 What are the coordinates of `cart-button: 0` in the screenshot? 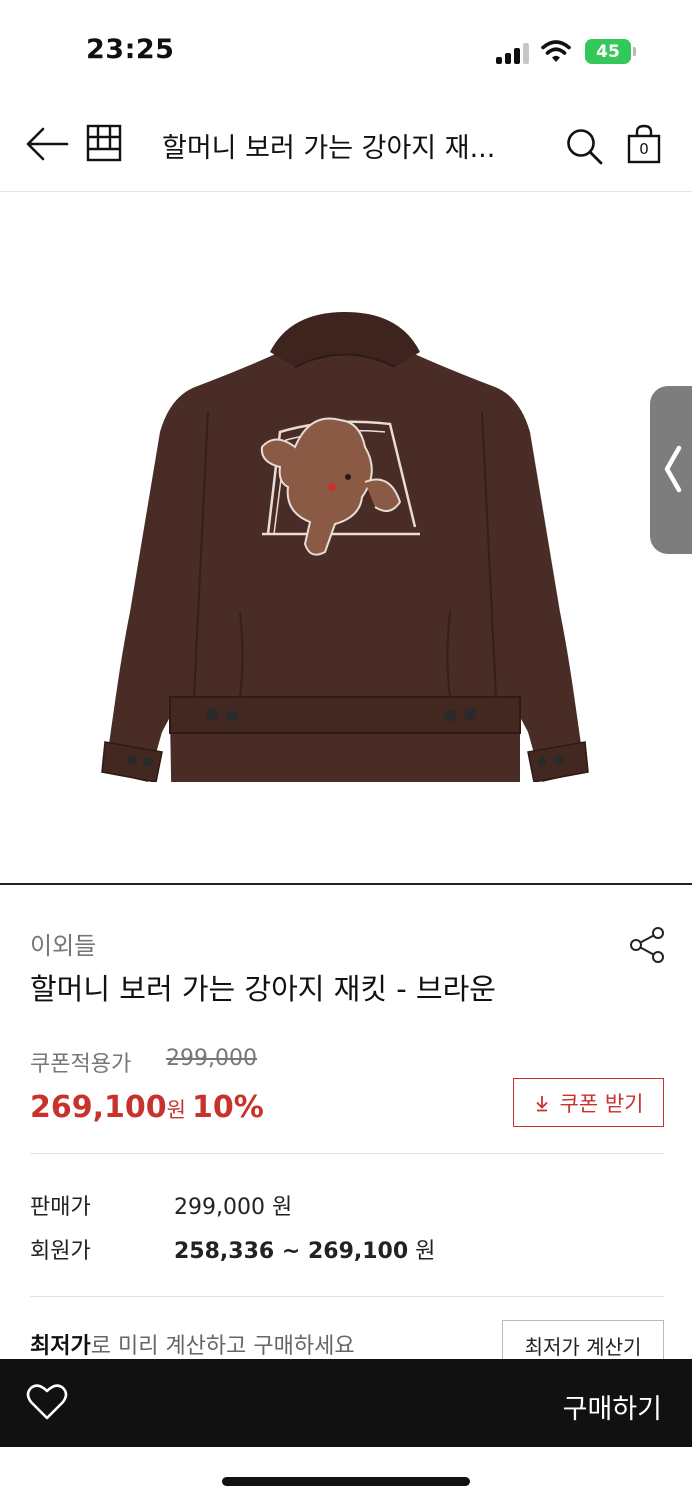 It's located at (644, 144).